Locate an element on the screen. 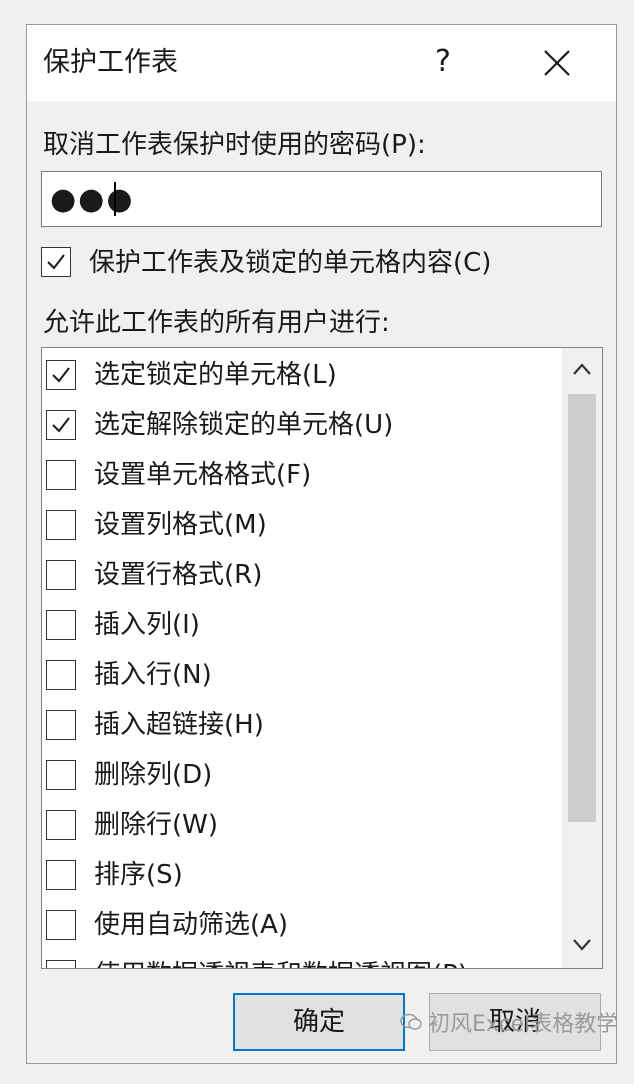 The image size is (634, 1084). permission-label: 设置行格式(R) is located at coordinates (178, 575).